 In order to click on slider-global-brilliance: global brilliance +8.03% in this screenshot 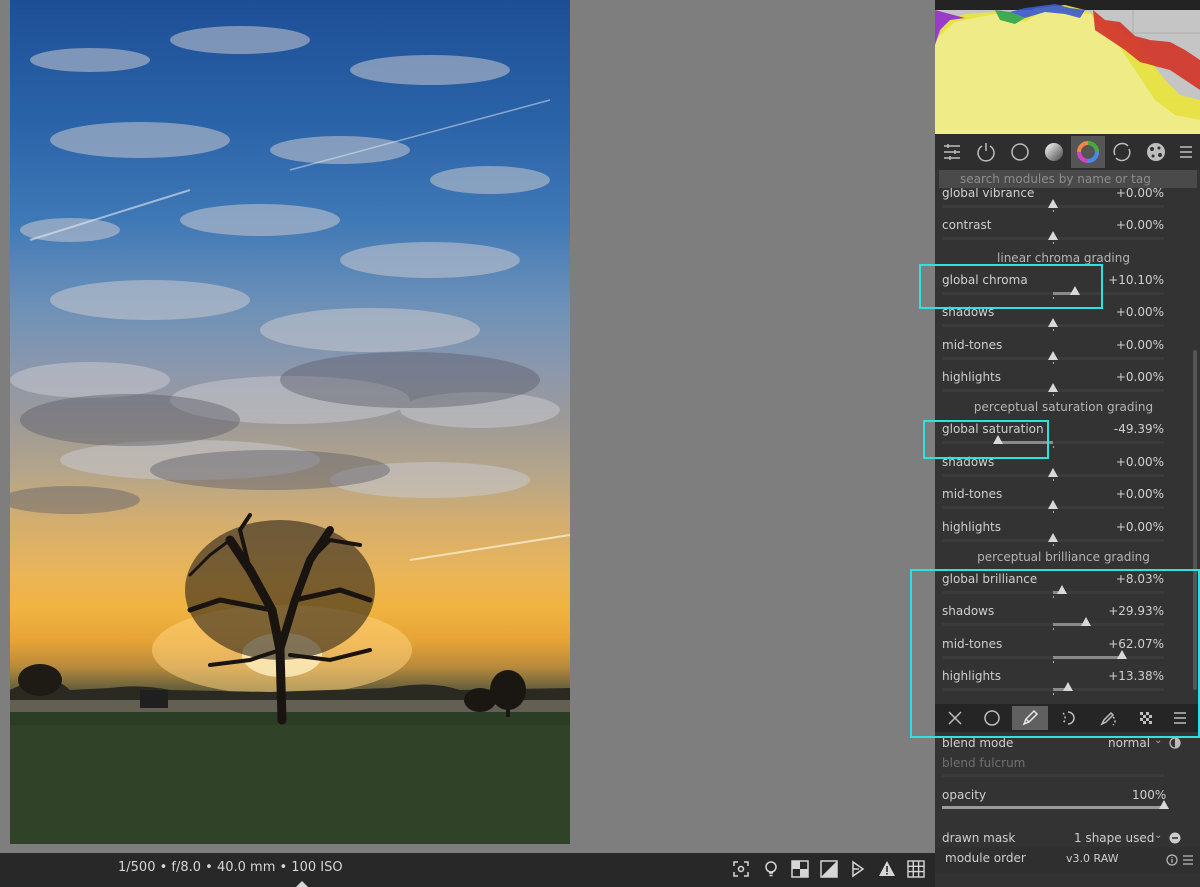, I will do `click(1057, 587)`.